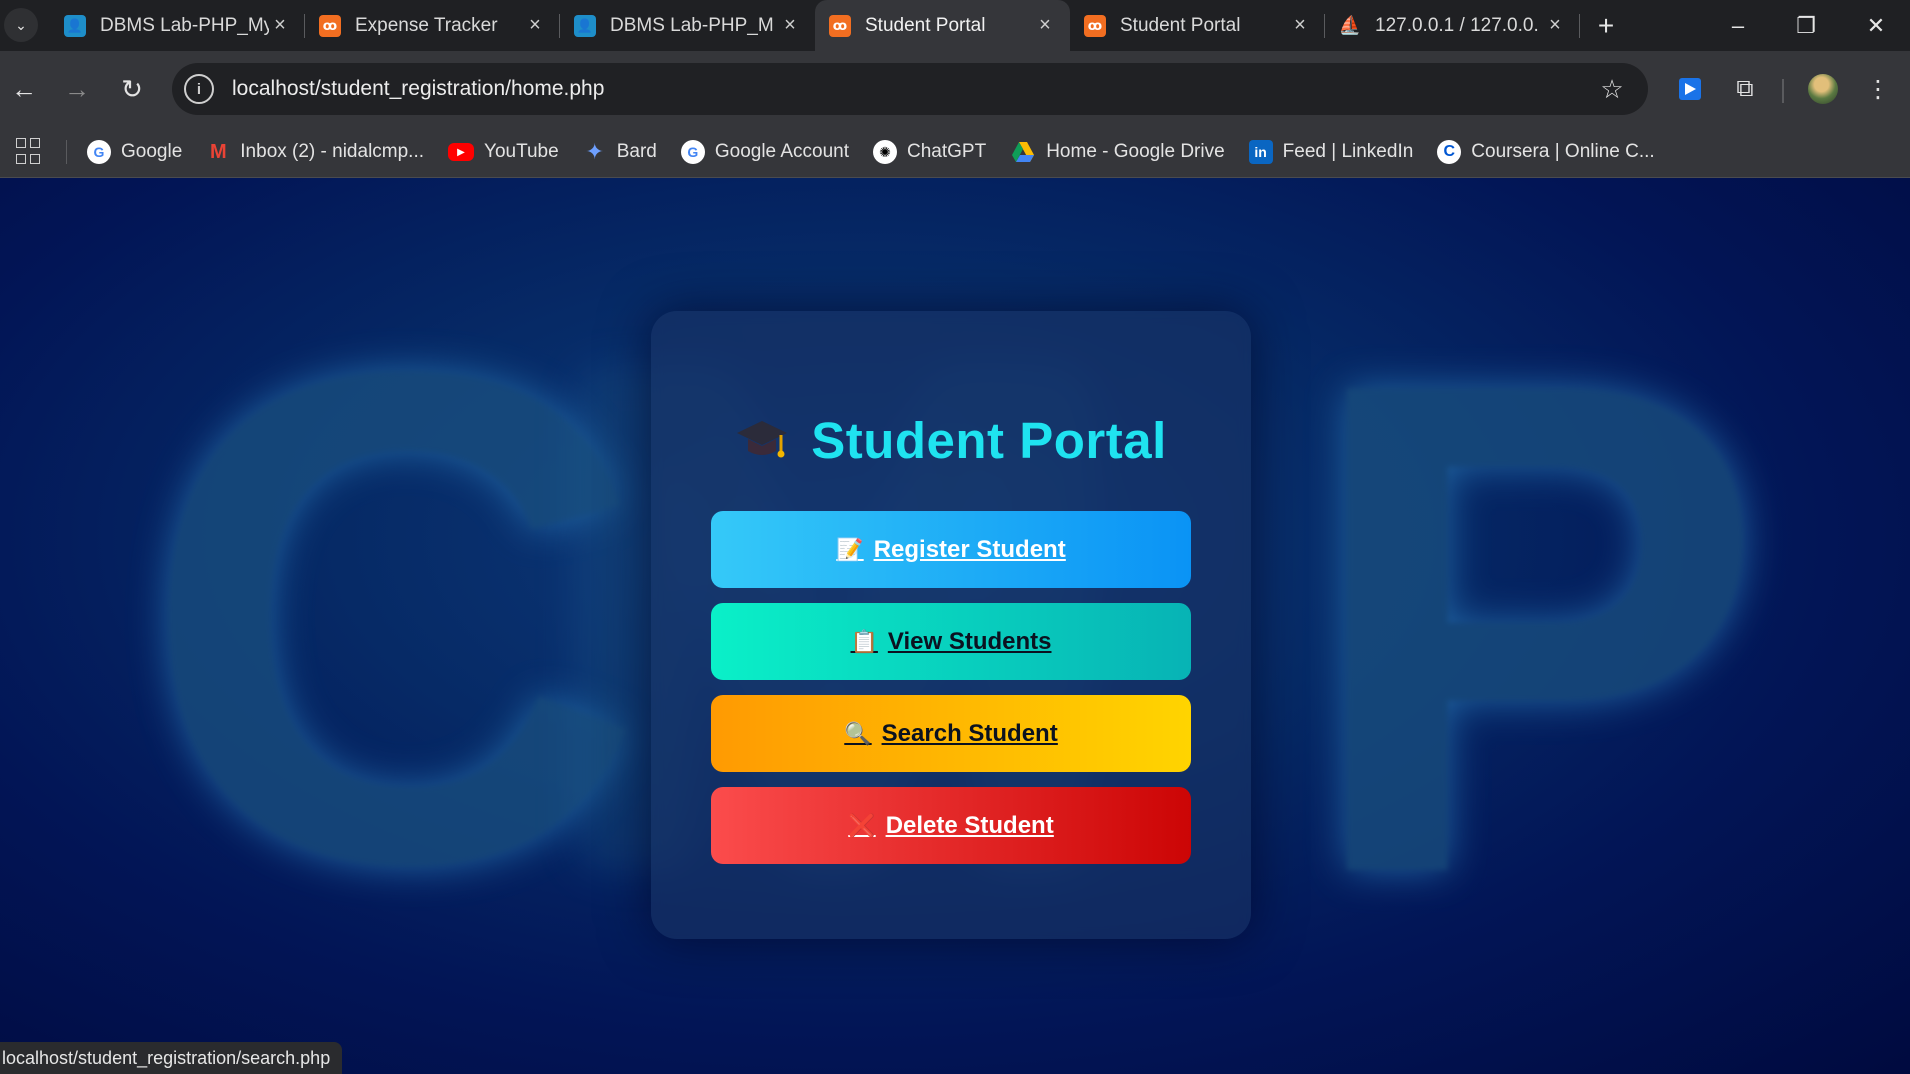 This screenshot has height=1074, width=1910. I want to click on graduation-cap-icon, so click(762, 441).